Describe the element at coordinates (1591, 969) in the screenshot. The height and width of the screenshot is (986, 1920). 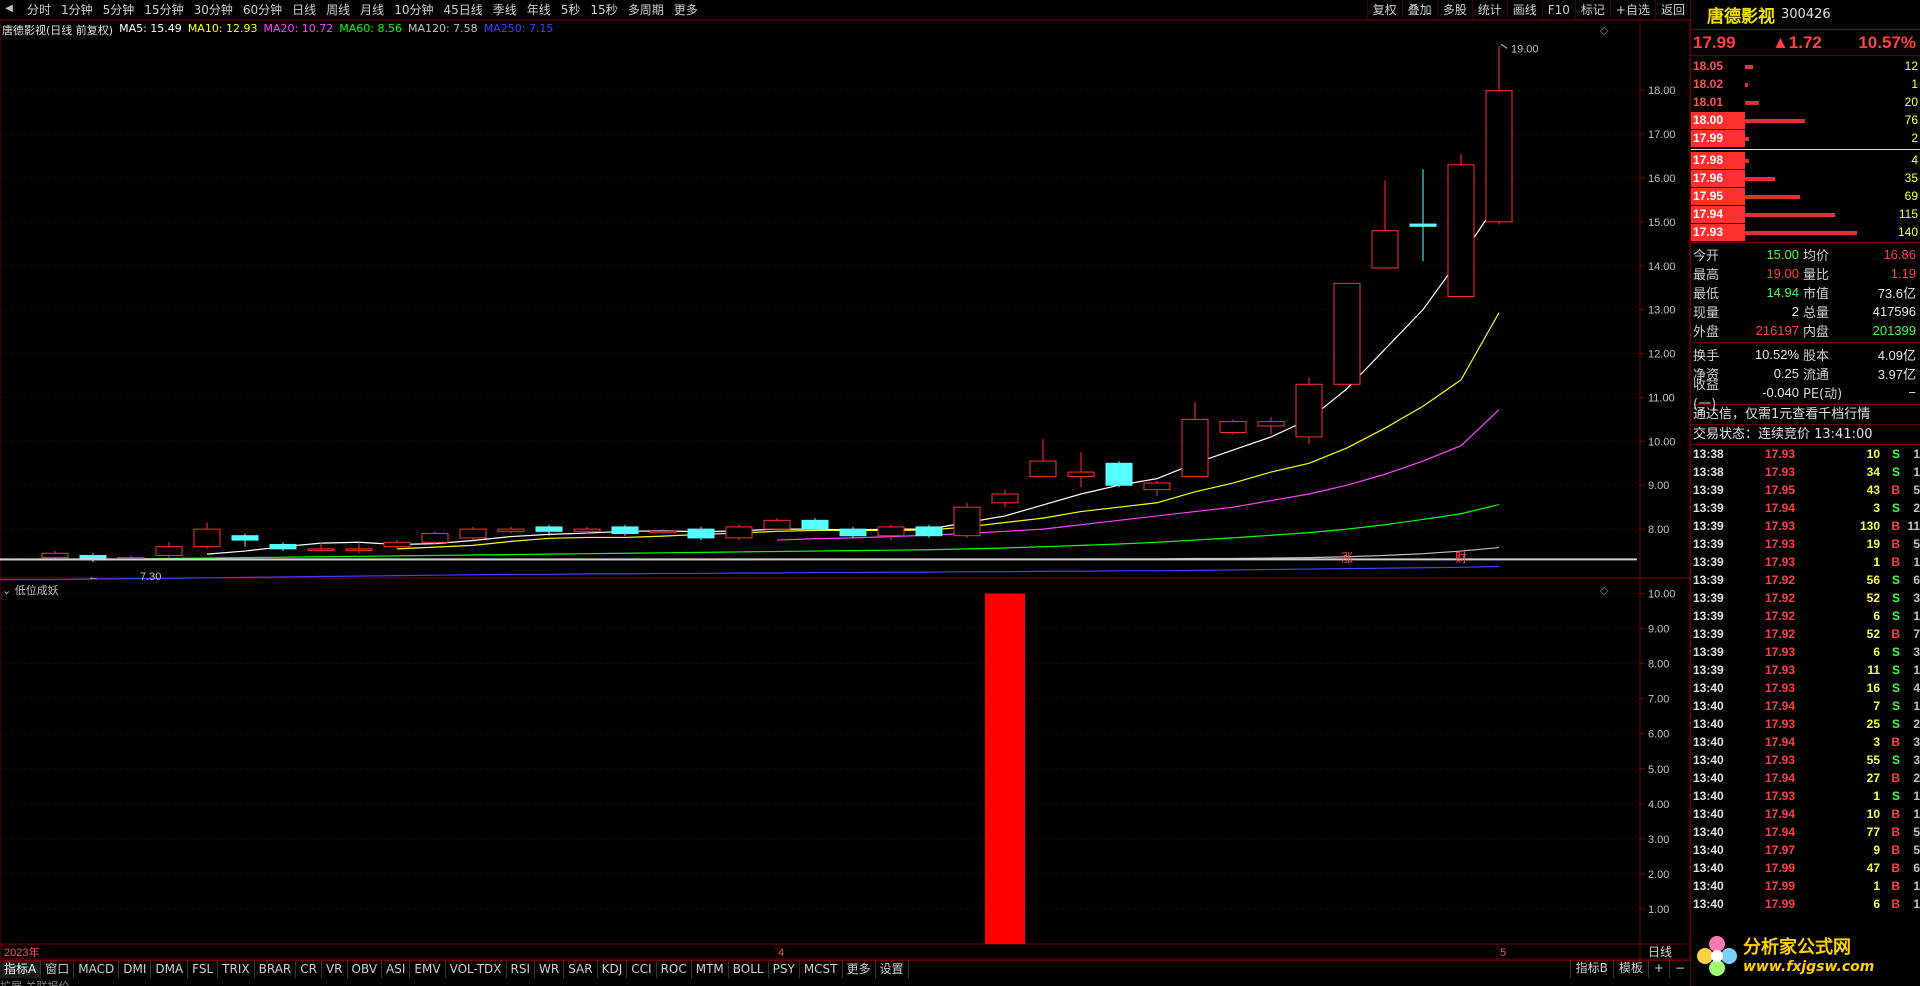
I see `indicator-right-tab: 指标B` at that location.